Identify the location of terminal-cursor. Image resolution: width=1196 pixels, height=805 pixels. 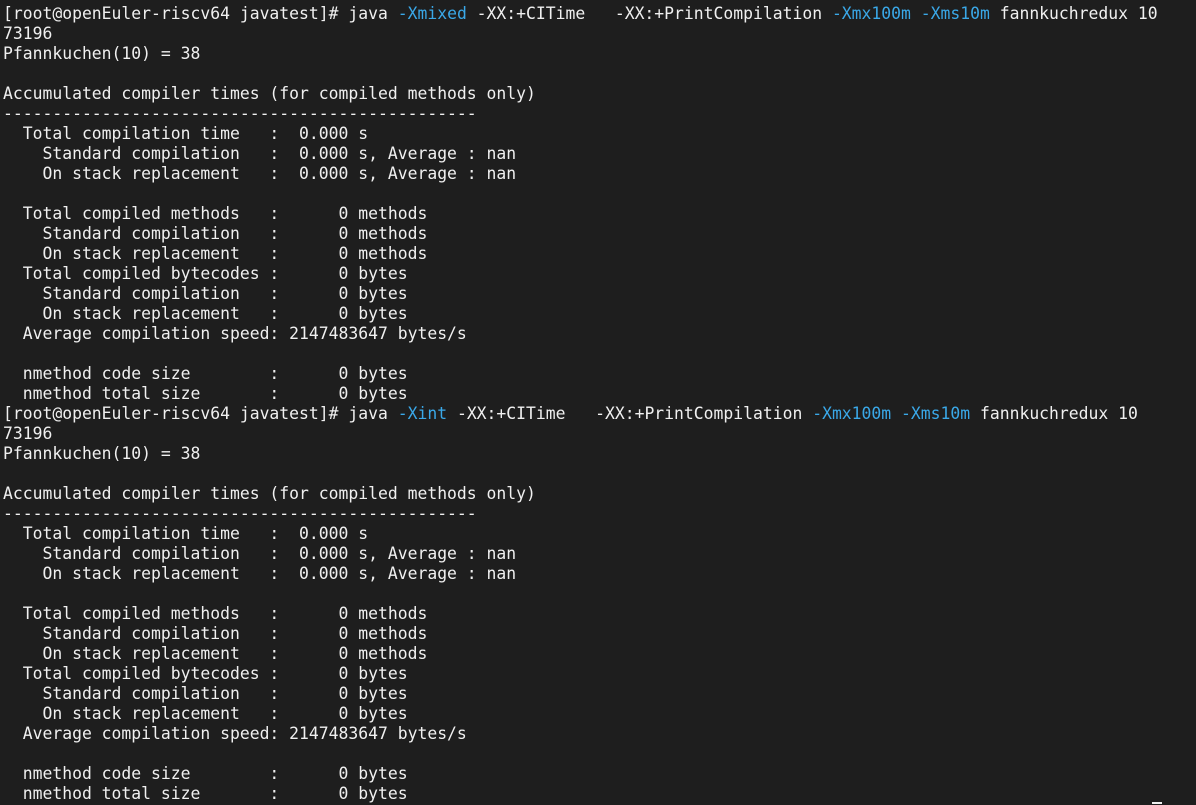
(1157, 803).